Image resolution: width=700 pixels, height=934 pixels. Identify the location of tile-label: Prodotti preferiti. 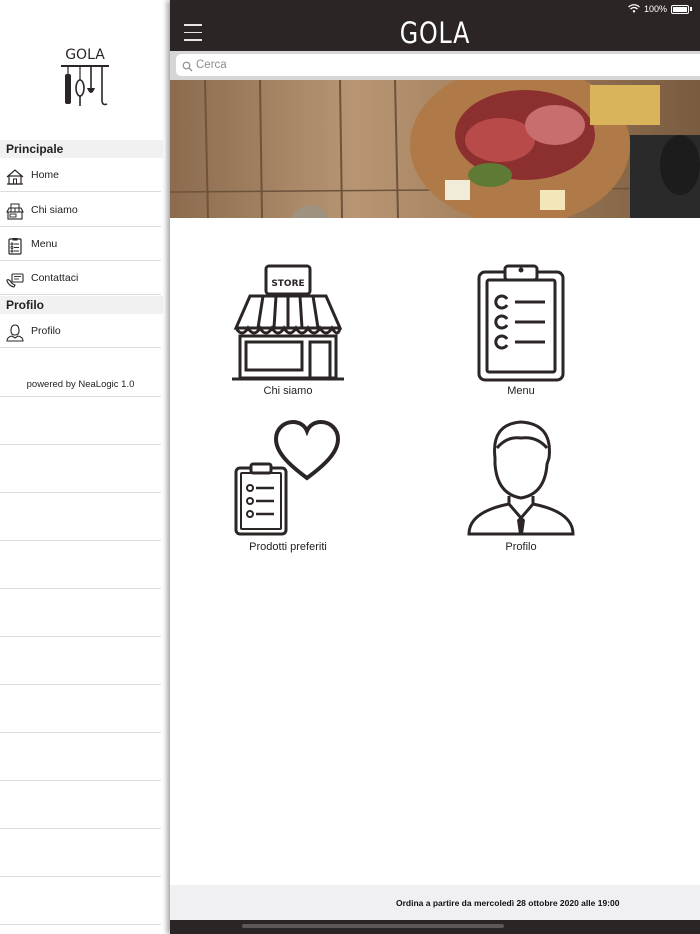
(288, 547).